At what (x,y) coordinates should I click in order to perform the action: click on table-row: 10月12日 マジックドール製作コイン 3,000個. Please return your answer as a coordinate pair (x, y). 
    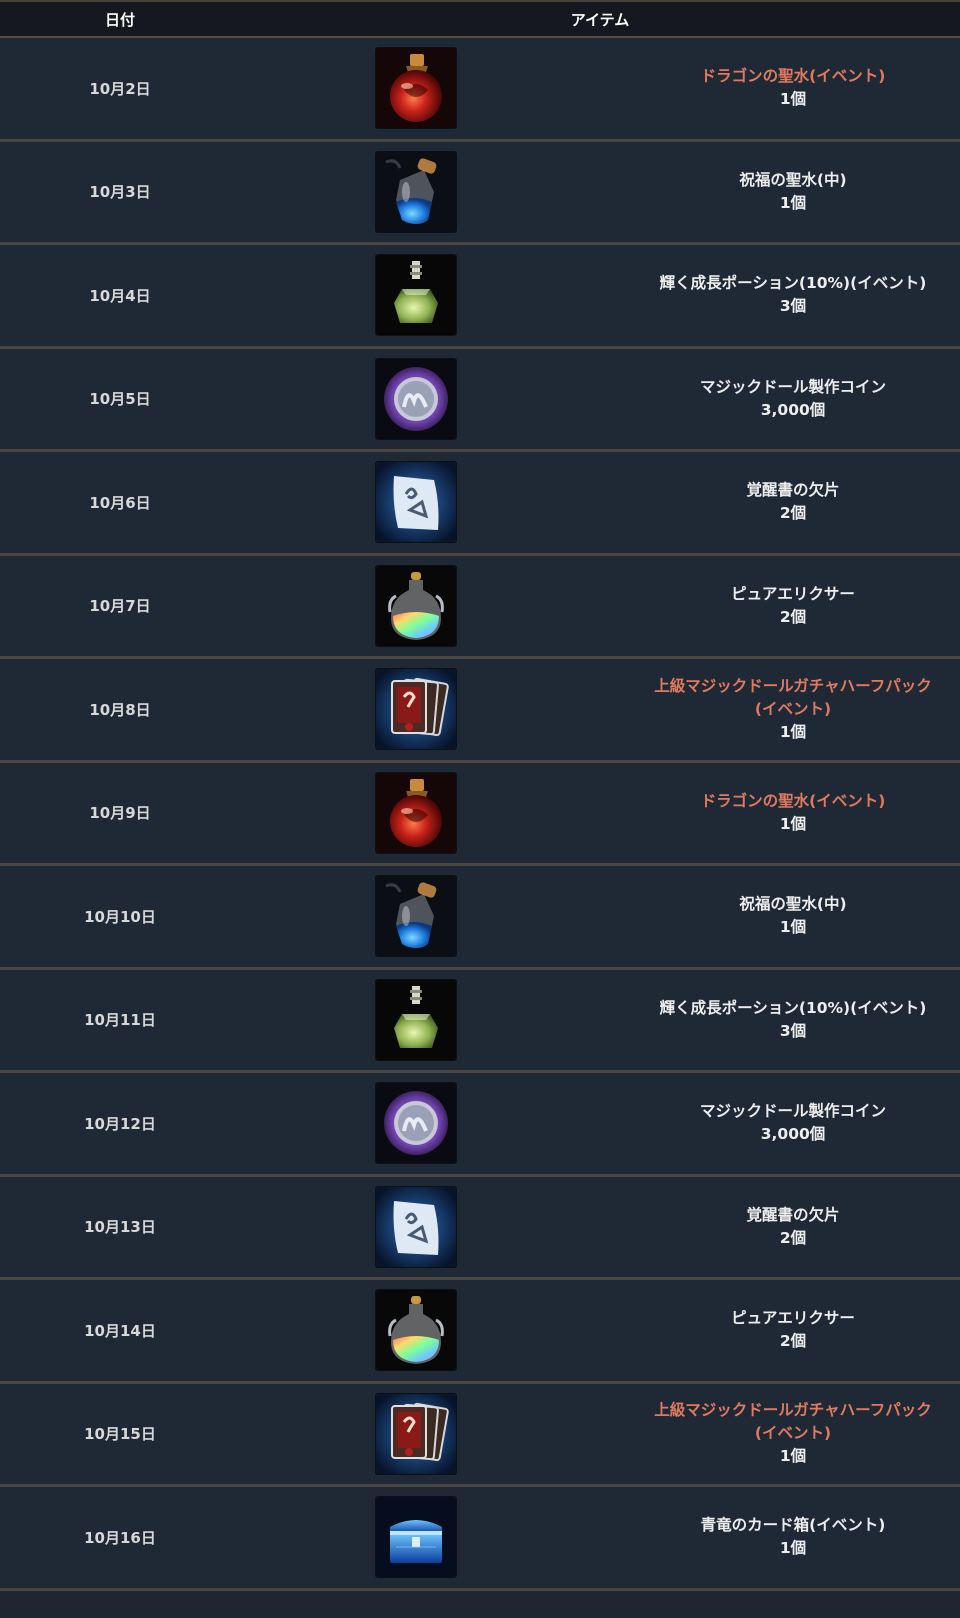
    Looking at the image, I should click on (480, 1125).